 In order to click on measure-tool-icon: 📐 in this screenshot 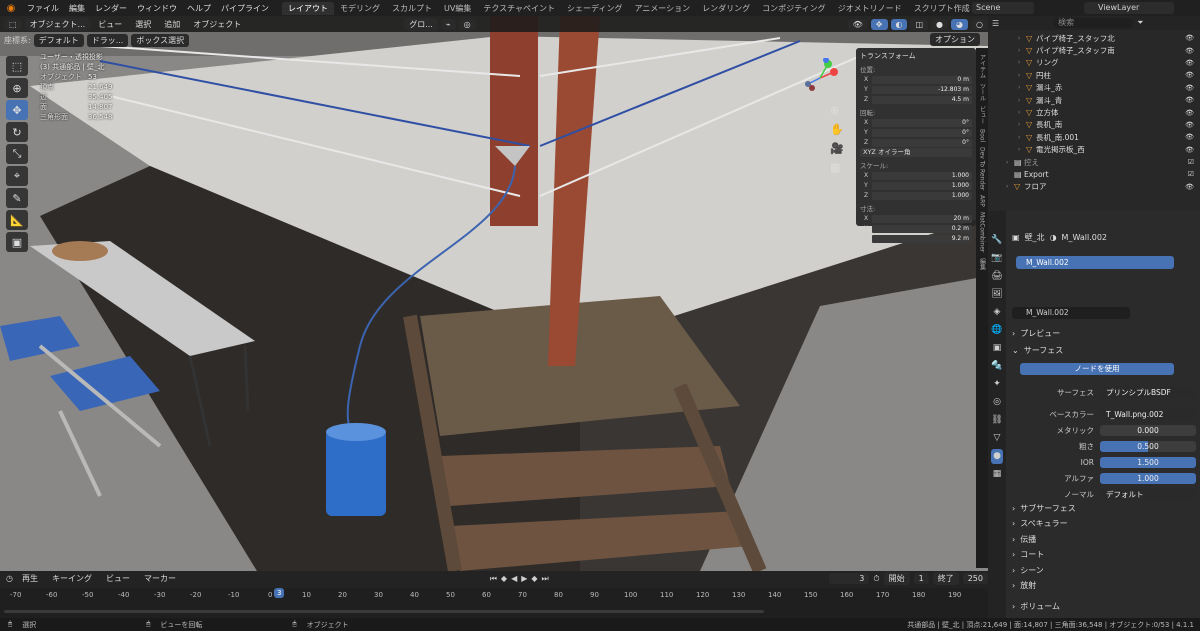, I will do `click(17, 220)`.